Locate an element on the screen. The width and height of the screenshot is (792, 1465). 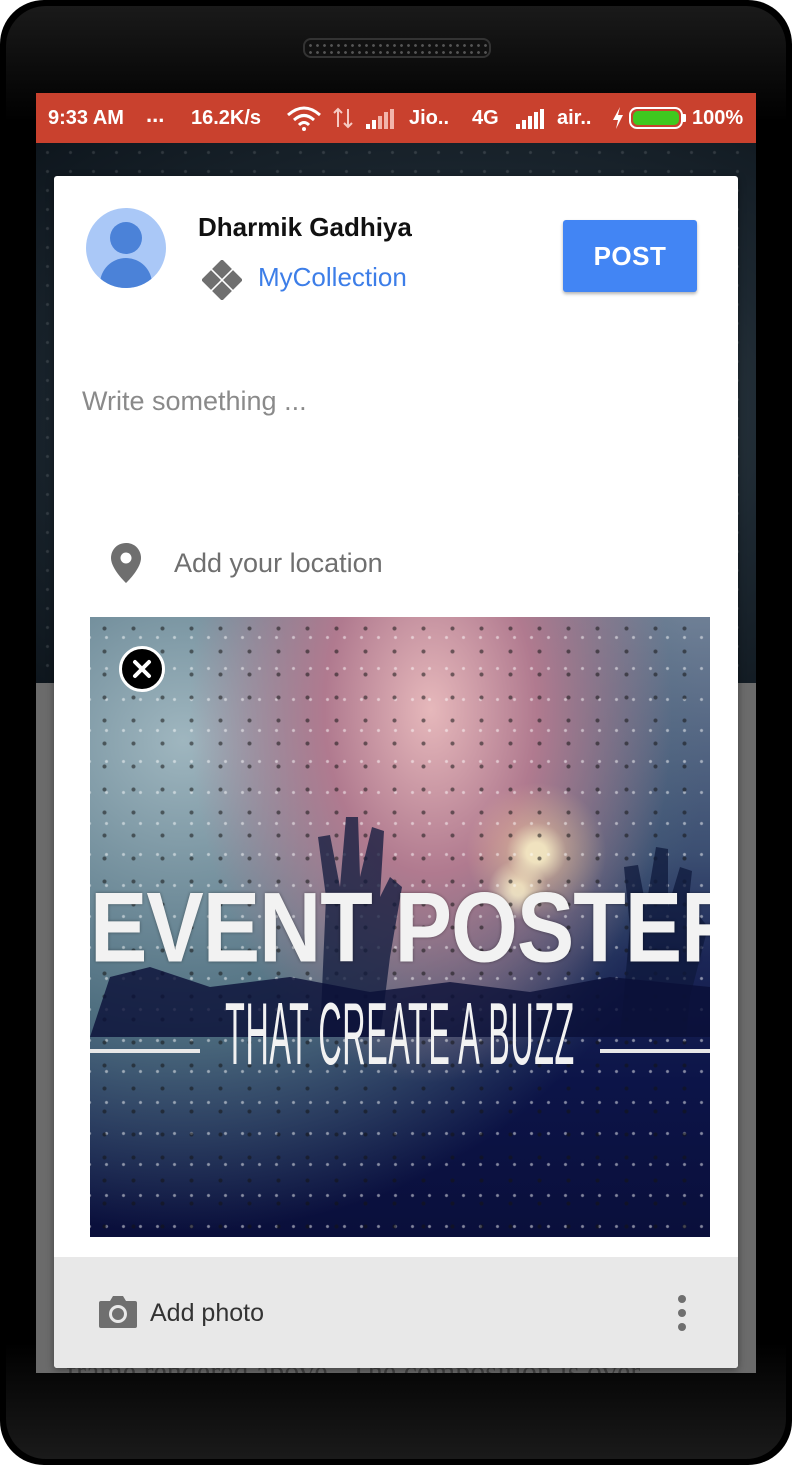
charging-icon is located at coordinates (618, 118).